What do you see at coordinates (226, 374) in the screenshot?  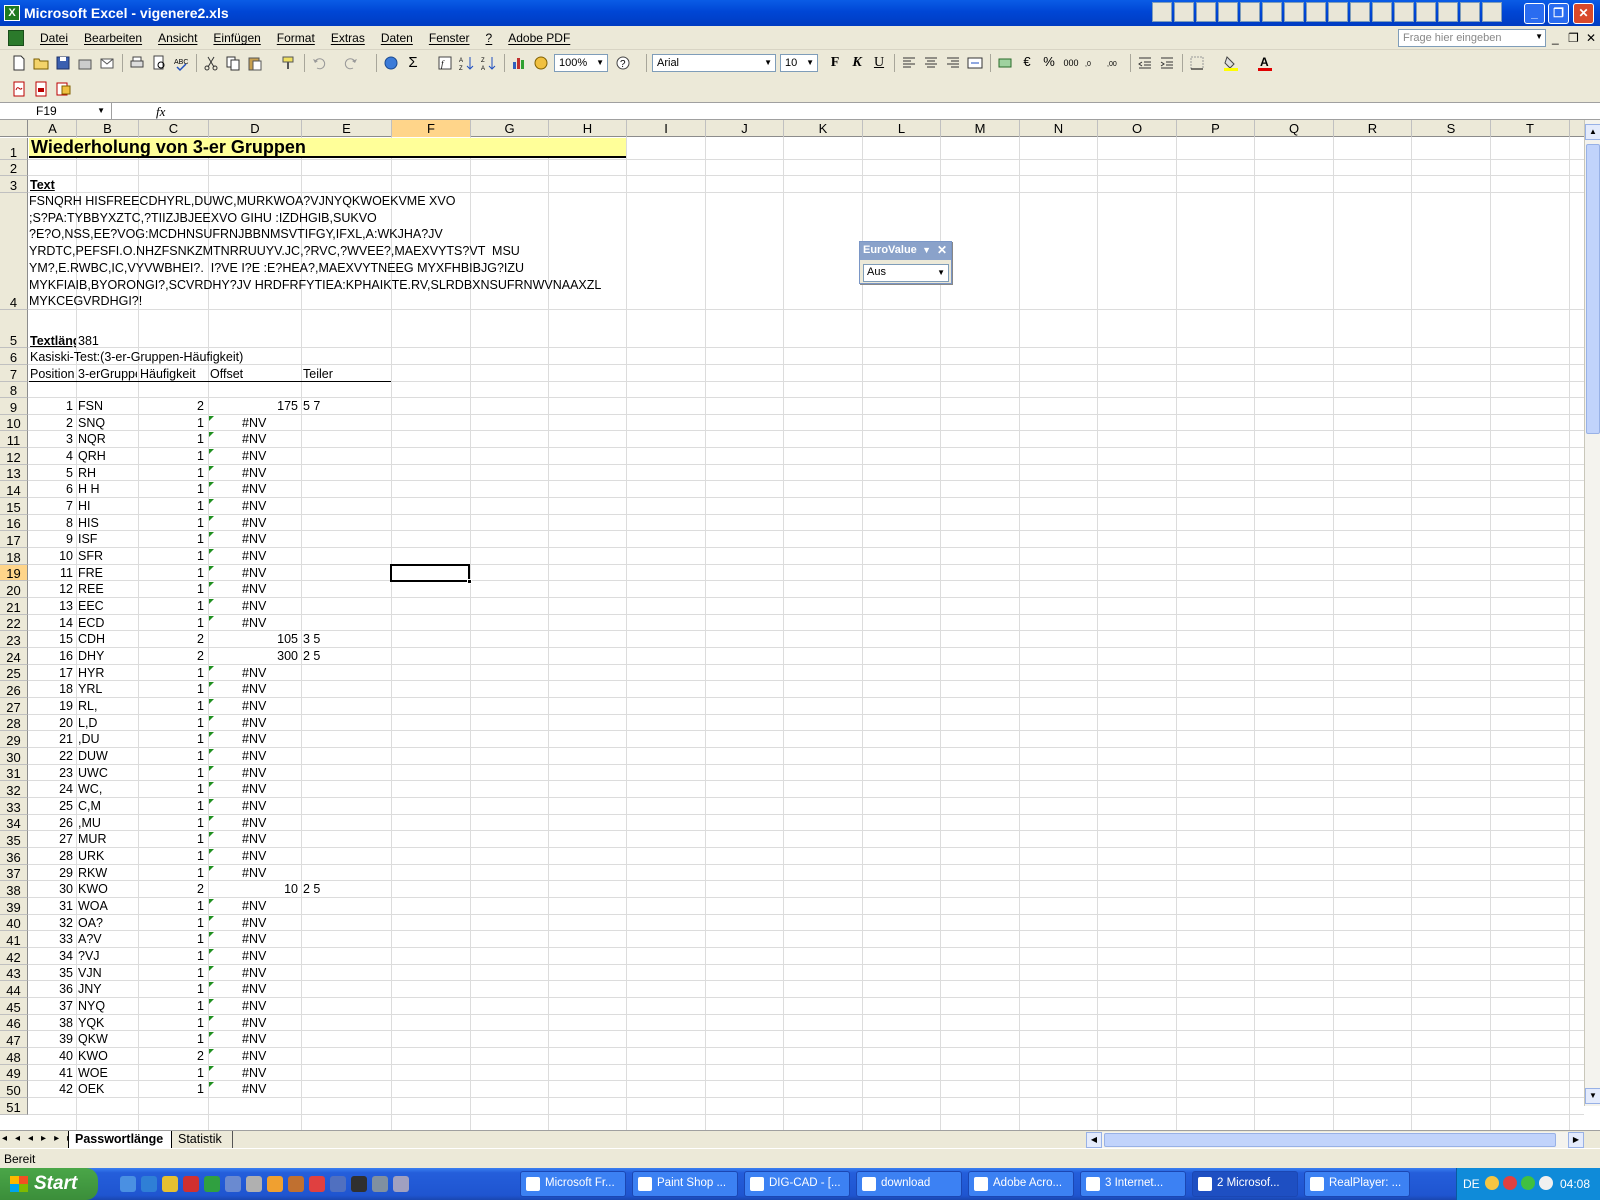 I see `header-offset: Offset` at bounding box center [226, 374].